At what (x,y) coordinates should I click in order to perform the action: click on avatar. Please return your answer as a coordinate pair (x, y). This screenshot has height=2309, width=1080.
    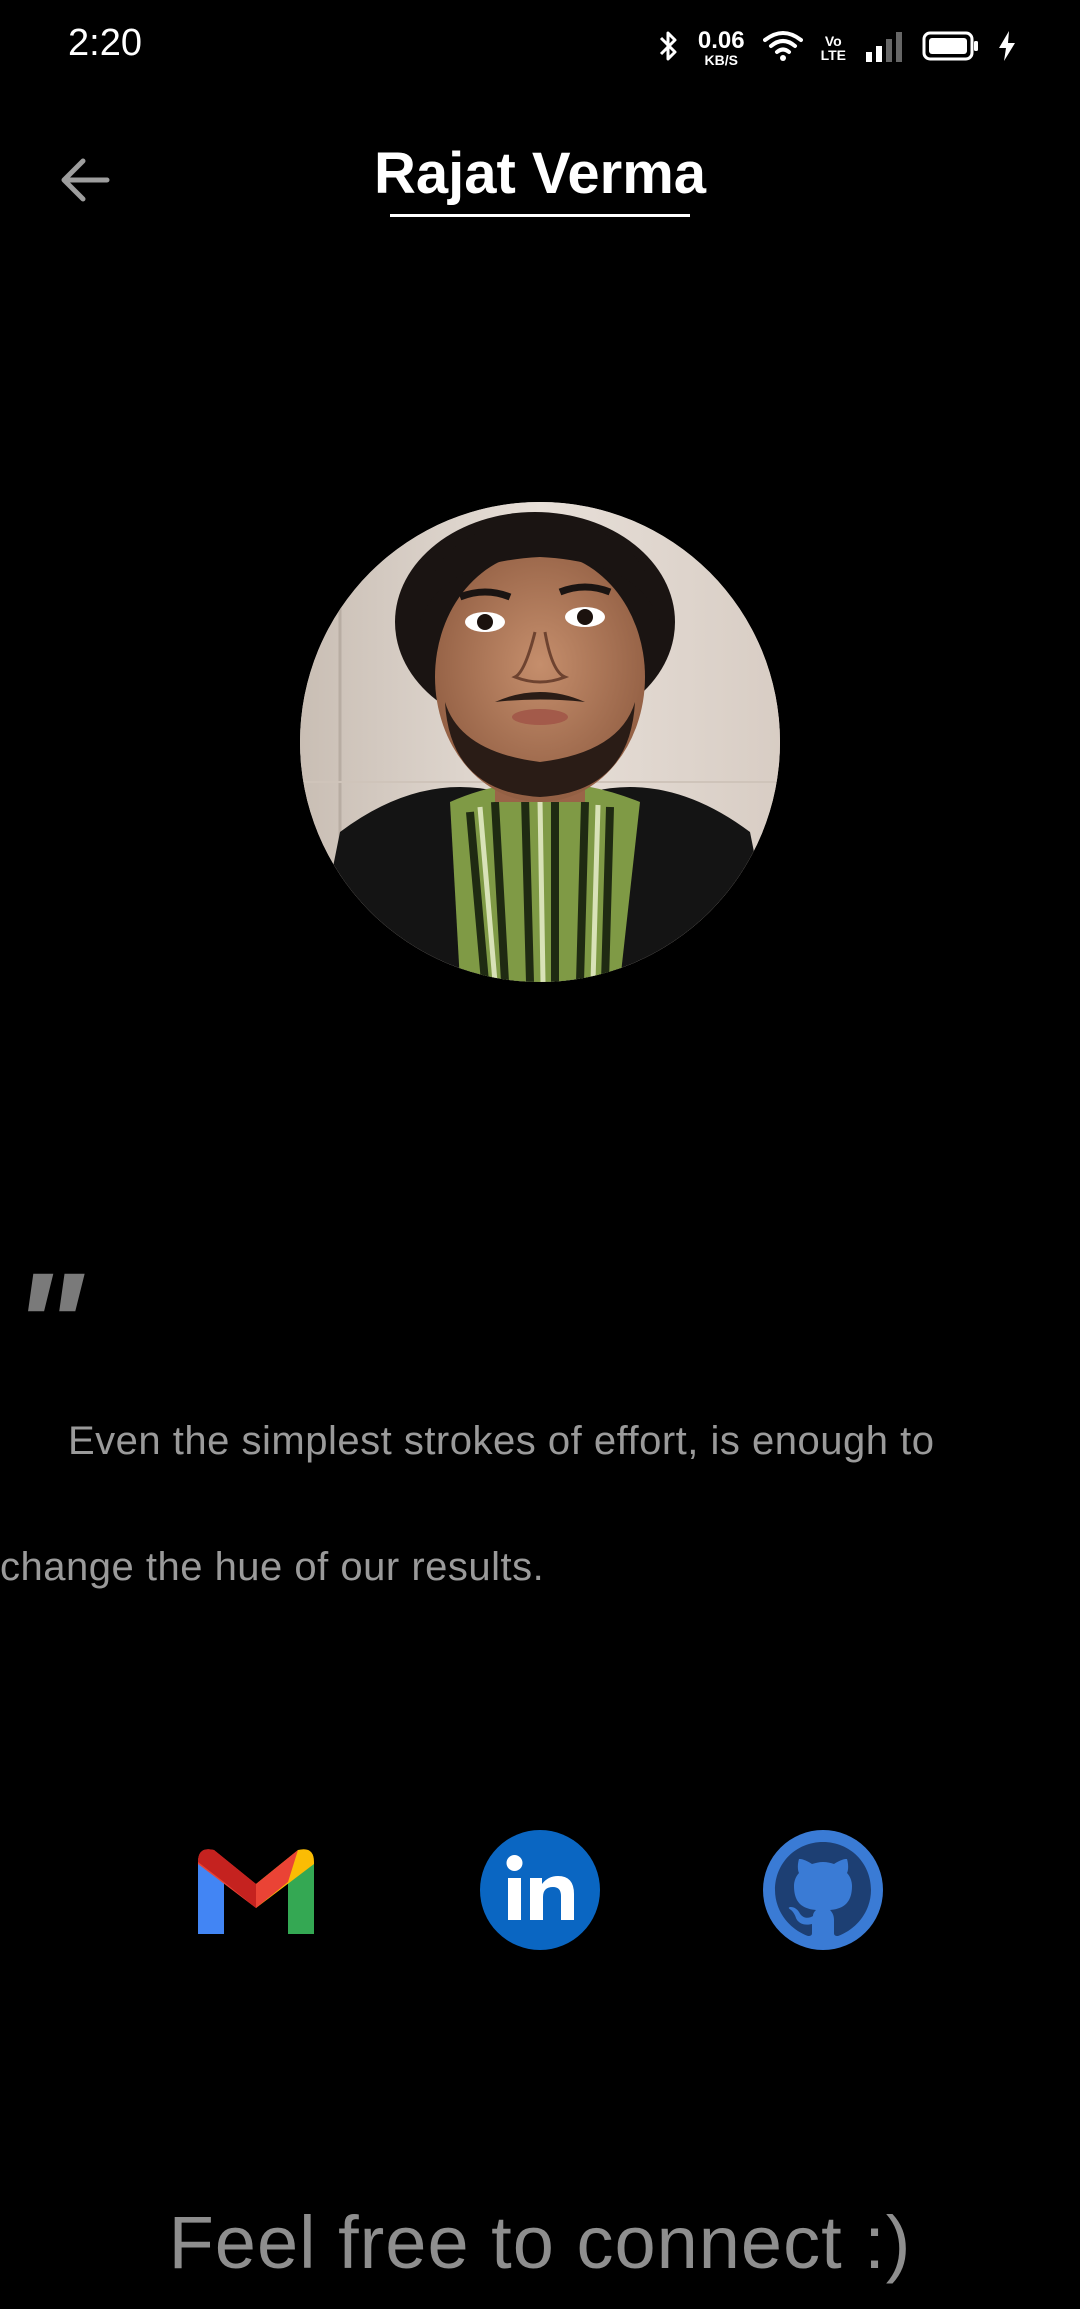
    Looking at the image, I should click on (540, 742).